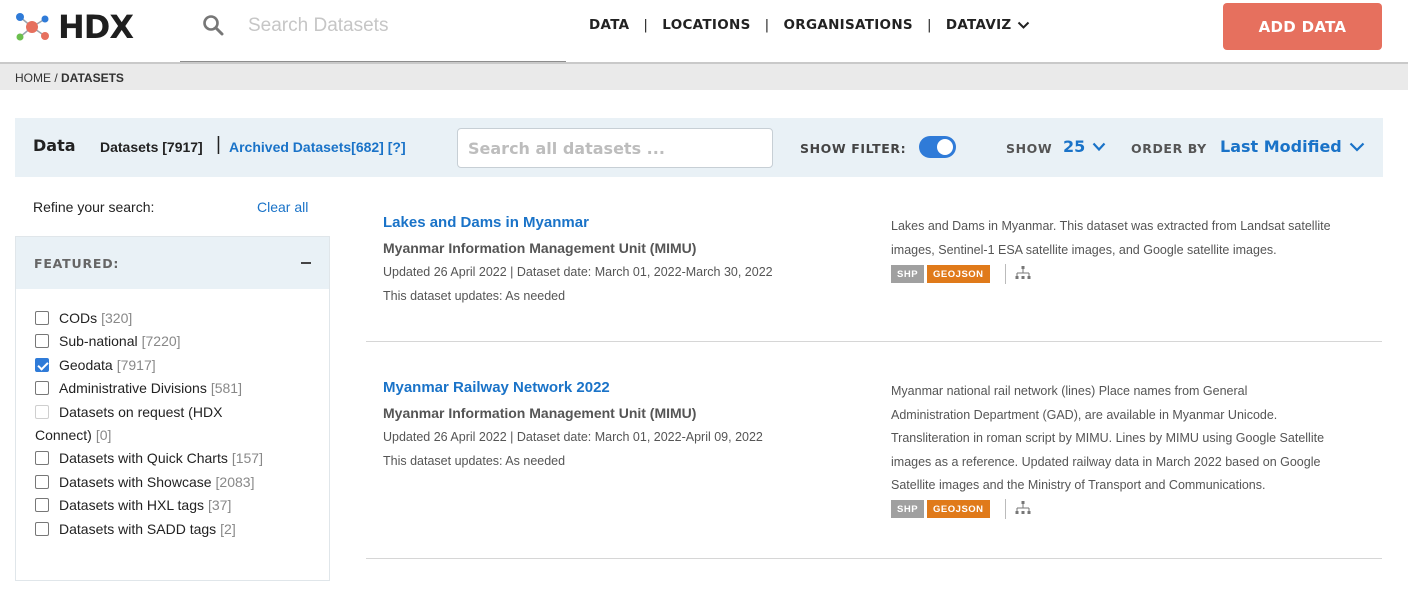 The width and height of the screenshot is (1408, 604). What do you see at coordinates (180, 482) in the screenshot?
I see `filter-showcase: Datasets with Showcase [2083]` at bounding box center [180, 482].